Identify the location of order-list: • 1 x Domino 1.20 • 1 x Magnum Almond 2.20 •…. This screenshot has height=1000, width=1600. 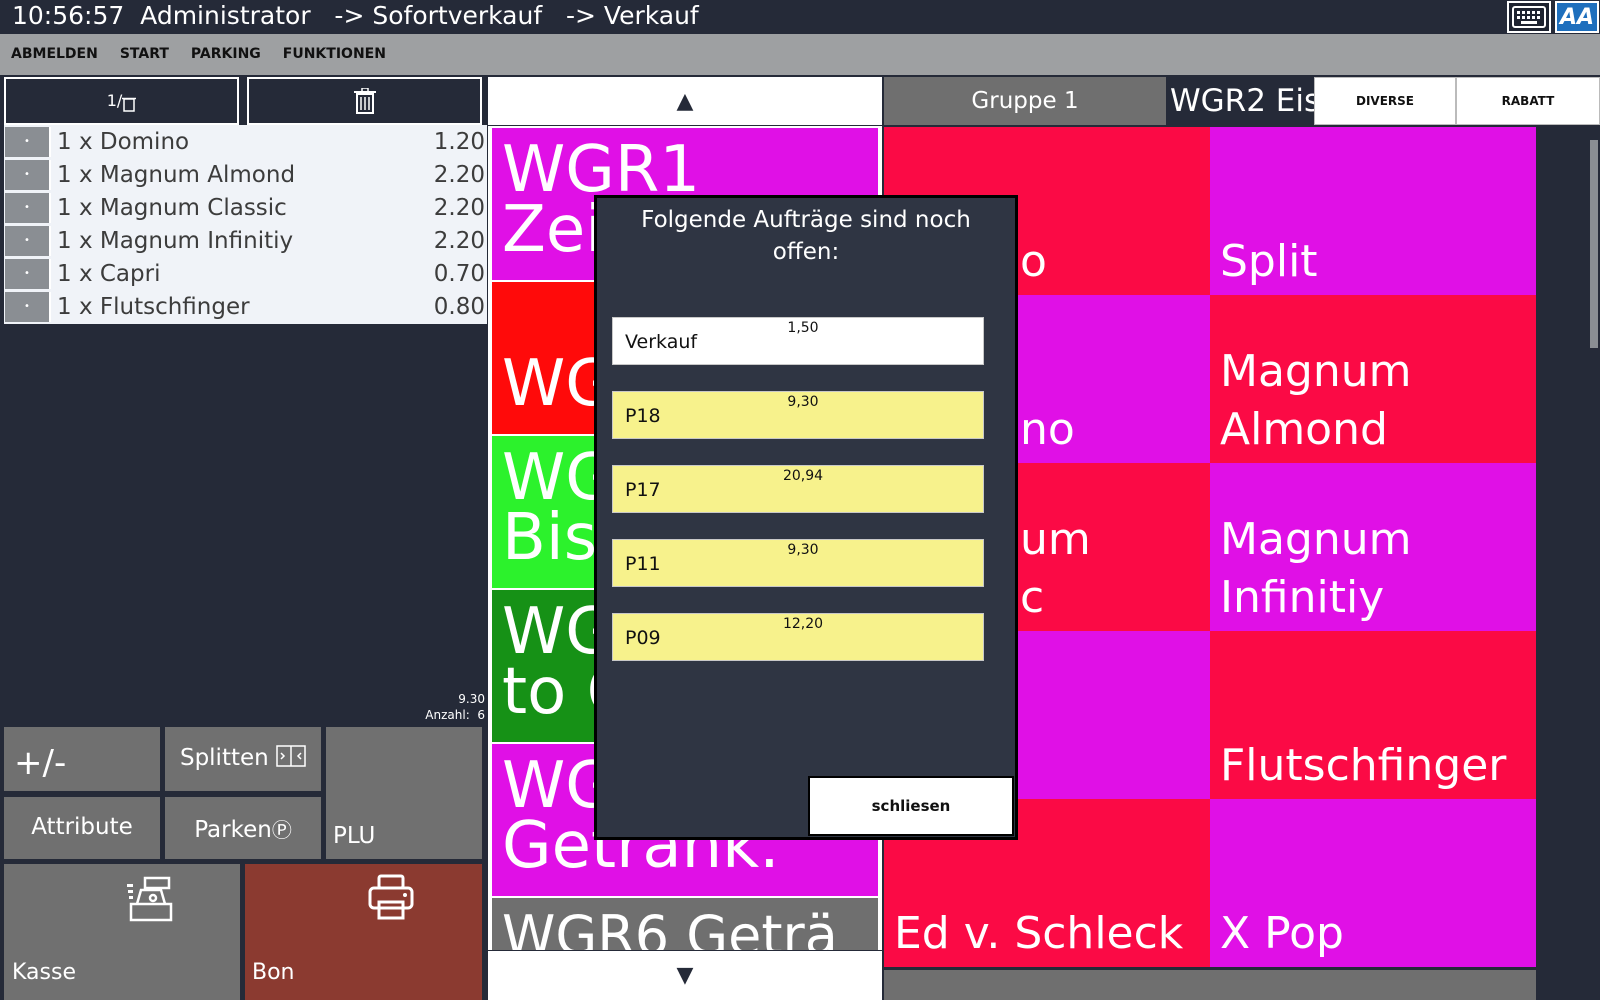
(245, 224).